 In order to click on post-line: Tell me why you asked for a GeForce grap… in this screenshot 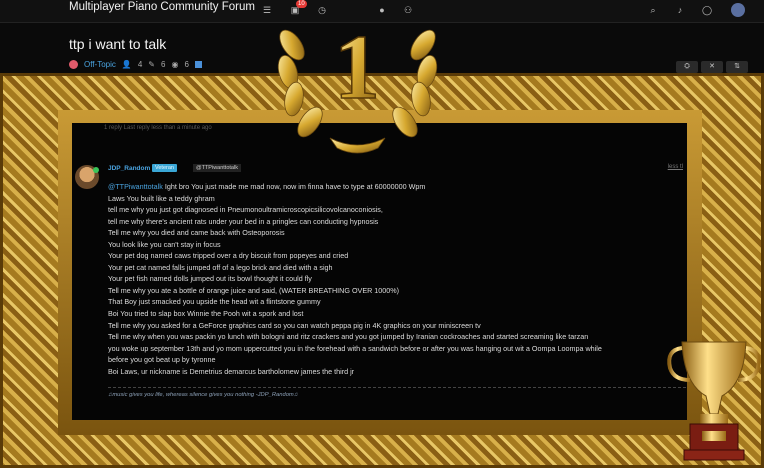, I will do `click(294, 325)`.